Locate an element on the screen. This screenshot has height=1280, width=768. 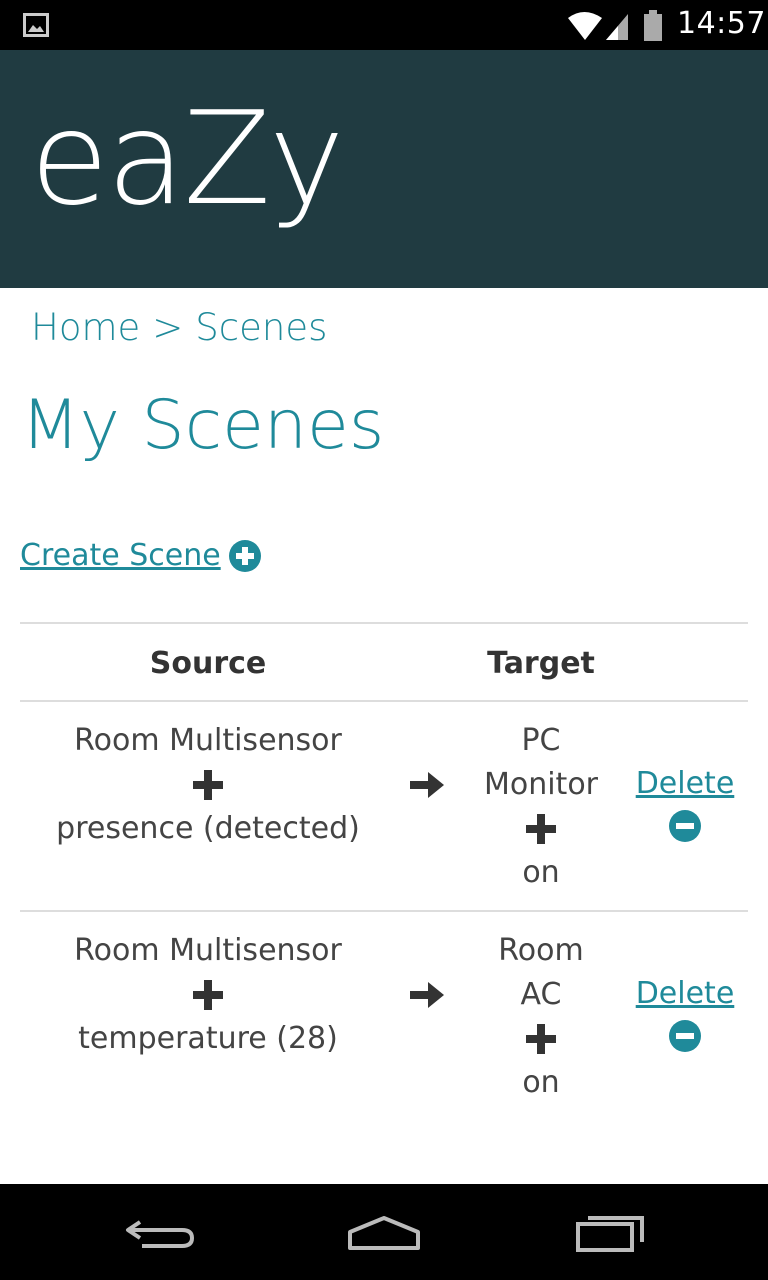
source-cell: Room Multisensor presence (detected) is located at coordinates (208, 785).